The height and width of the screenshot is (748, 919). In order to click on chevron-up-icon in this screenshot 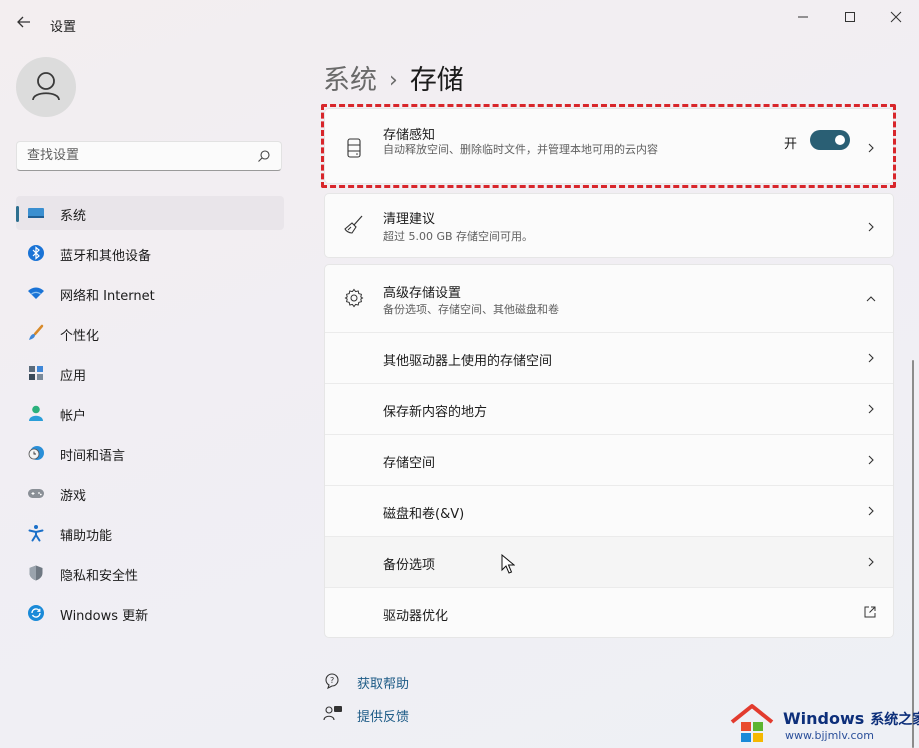, I will do `click(871, 299)`.